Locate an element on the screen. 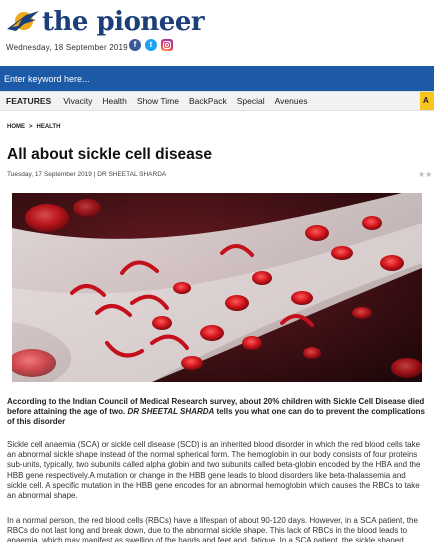 The height and width of the screenshot is (542, 434). article-title: All about sickle cell disease is located at coordinates (110, 154).